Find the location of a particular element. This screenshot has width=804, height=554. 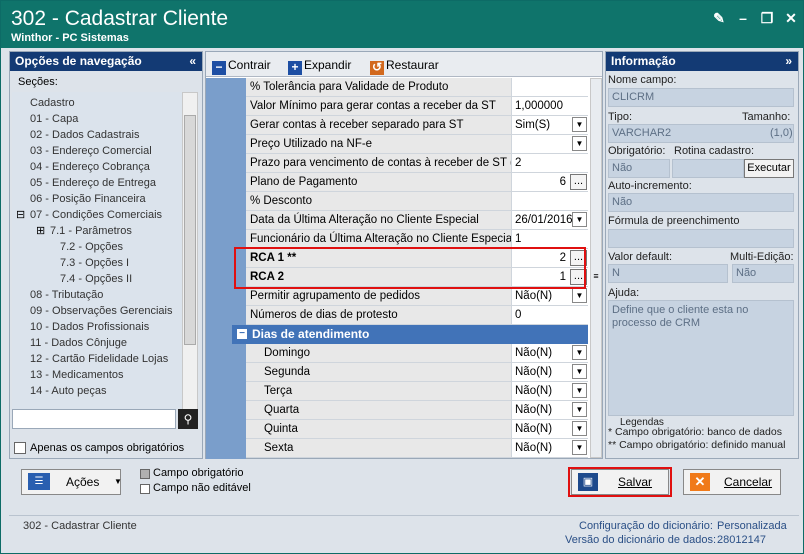

tree-item: 13 - Medicamentos is located at coordinates (77, 375).